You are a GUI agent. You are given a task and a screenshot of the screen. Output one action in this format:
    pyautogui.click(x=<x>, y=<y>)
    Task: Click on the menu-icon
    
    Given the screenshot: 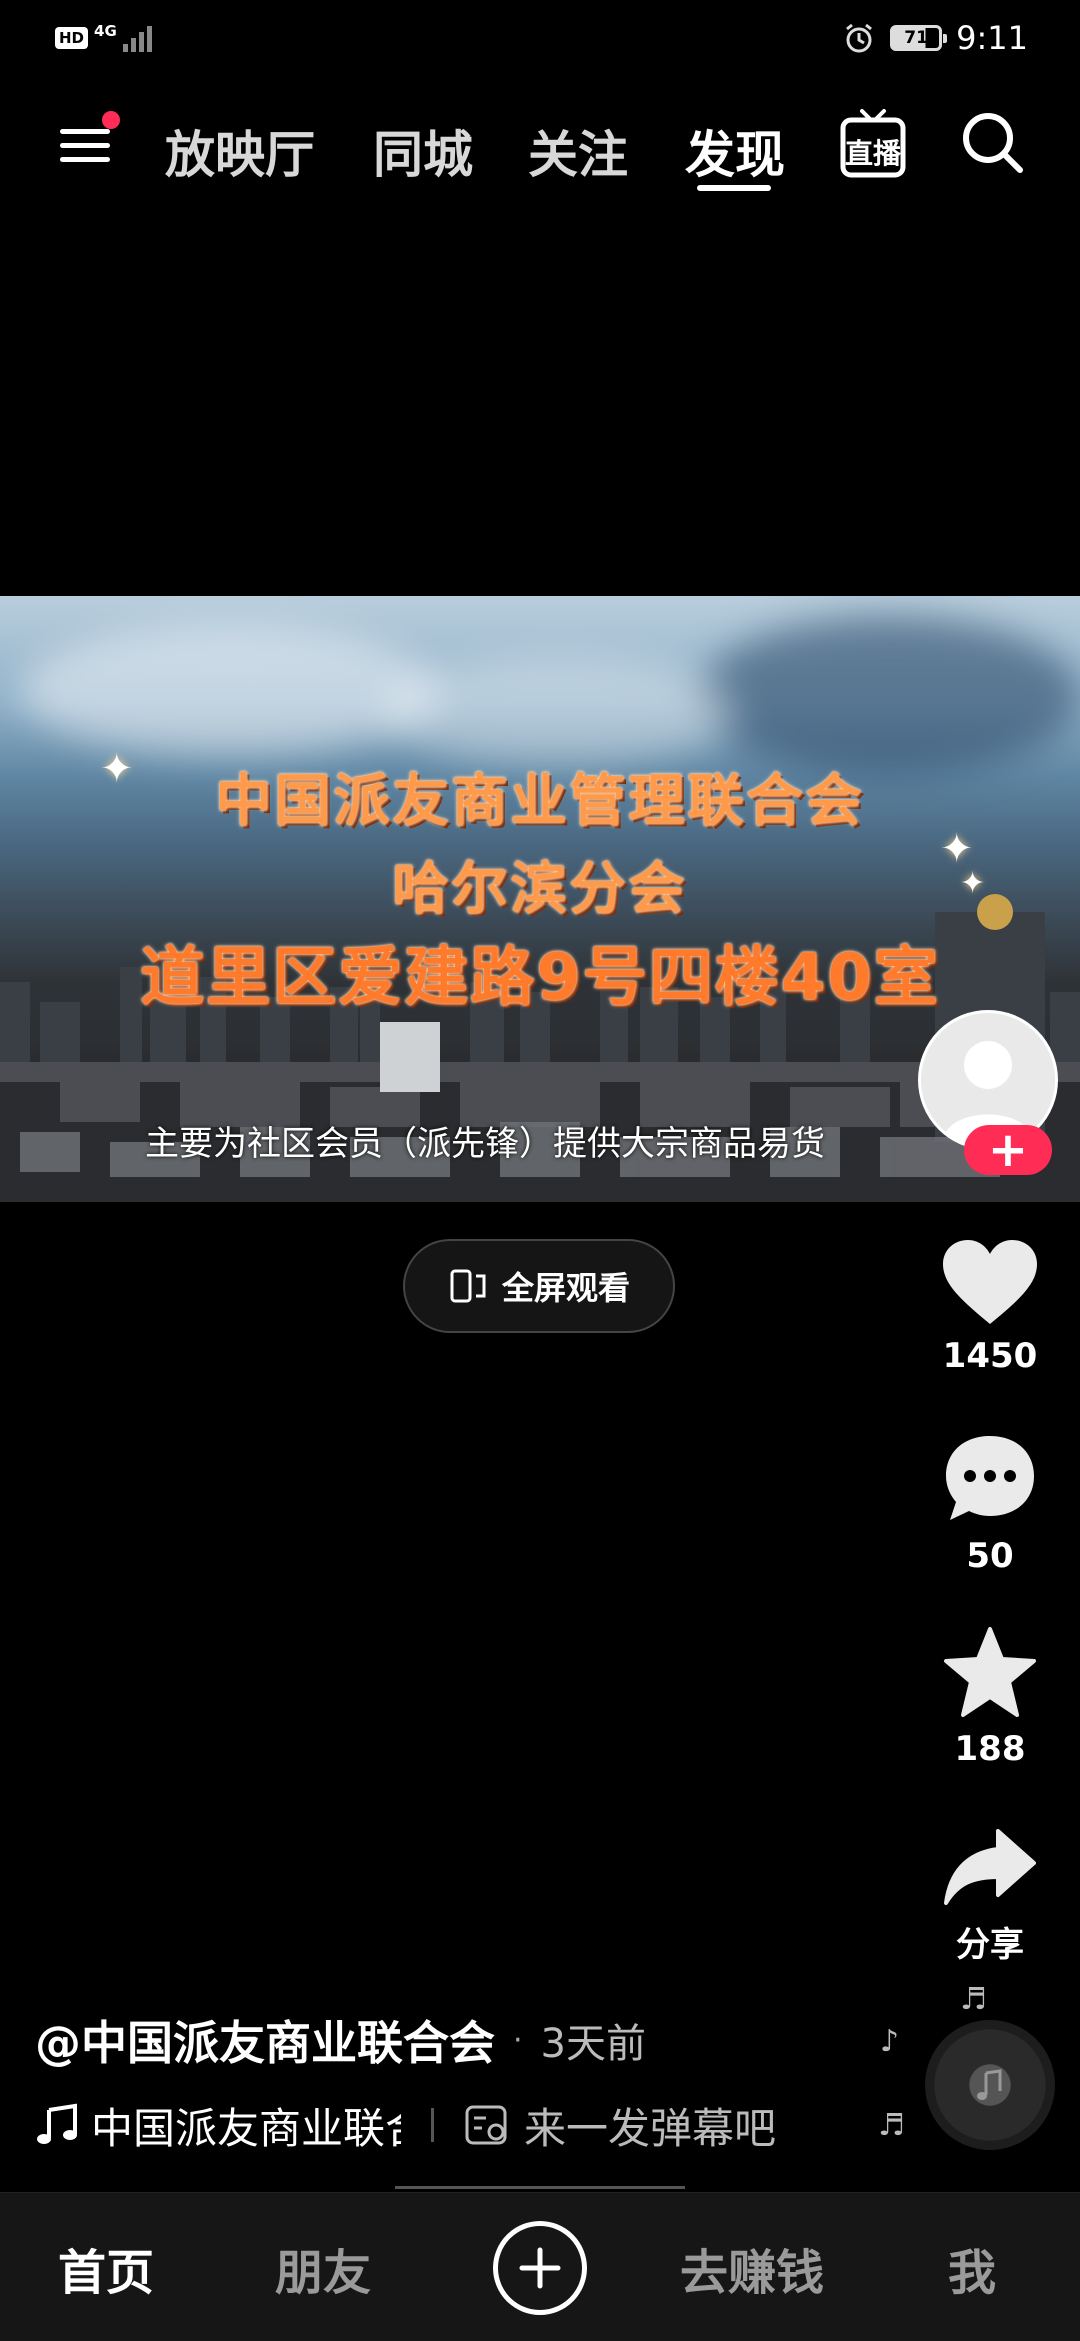 What is the action you would take?
    pyautogui.click(x=85, y=131)
    